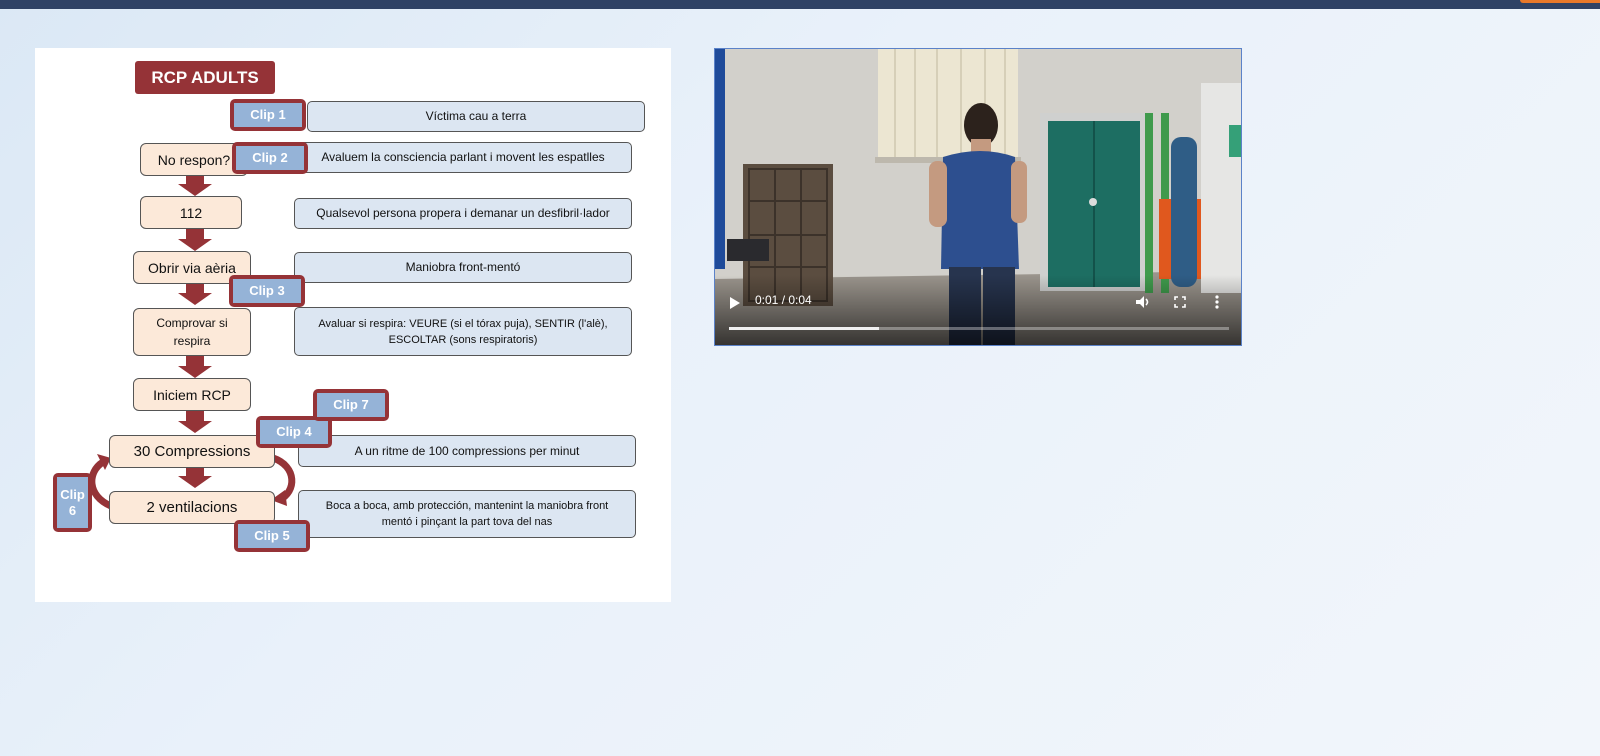  I want to click on volume-icon, so click(1143, 302).